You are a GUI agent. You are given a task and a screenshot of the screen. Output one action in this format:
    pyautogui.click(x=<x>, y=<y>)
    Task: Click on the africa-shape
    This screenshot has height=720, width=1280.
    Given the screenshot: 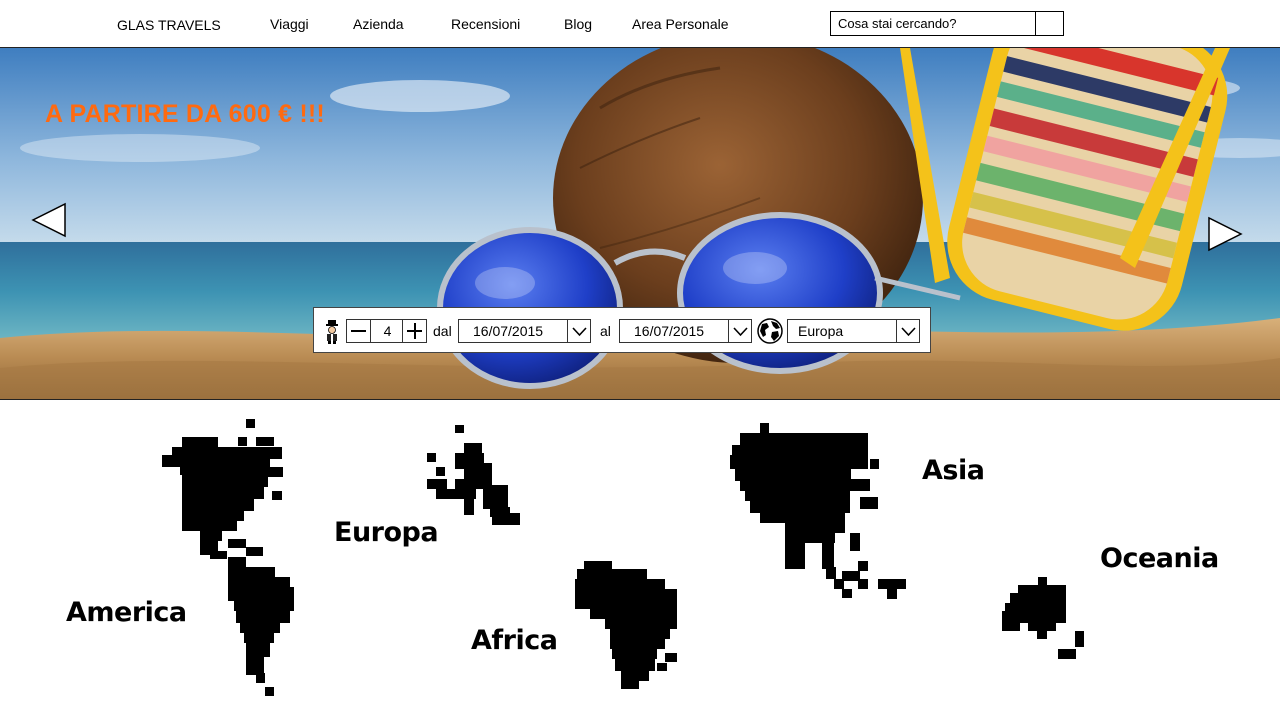 What is the action you would take?
    pyautogui.click(x=626, y=625)
    